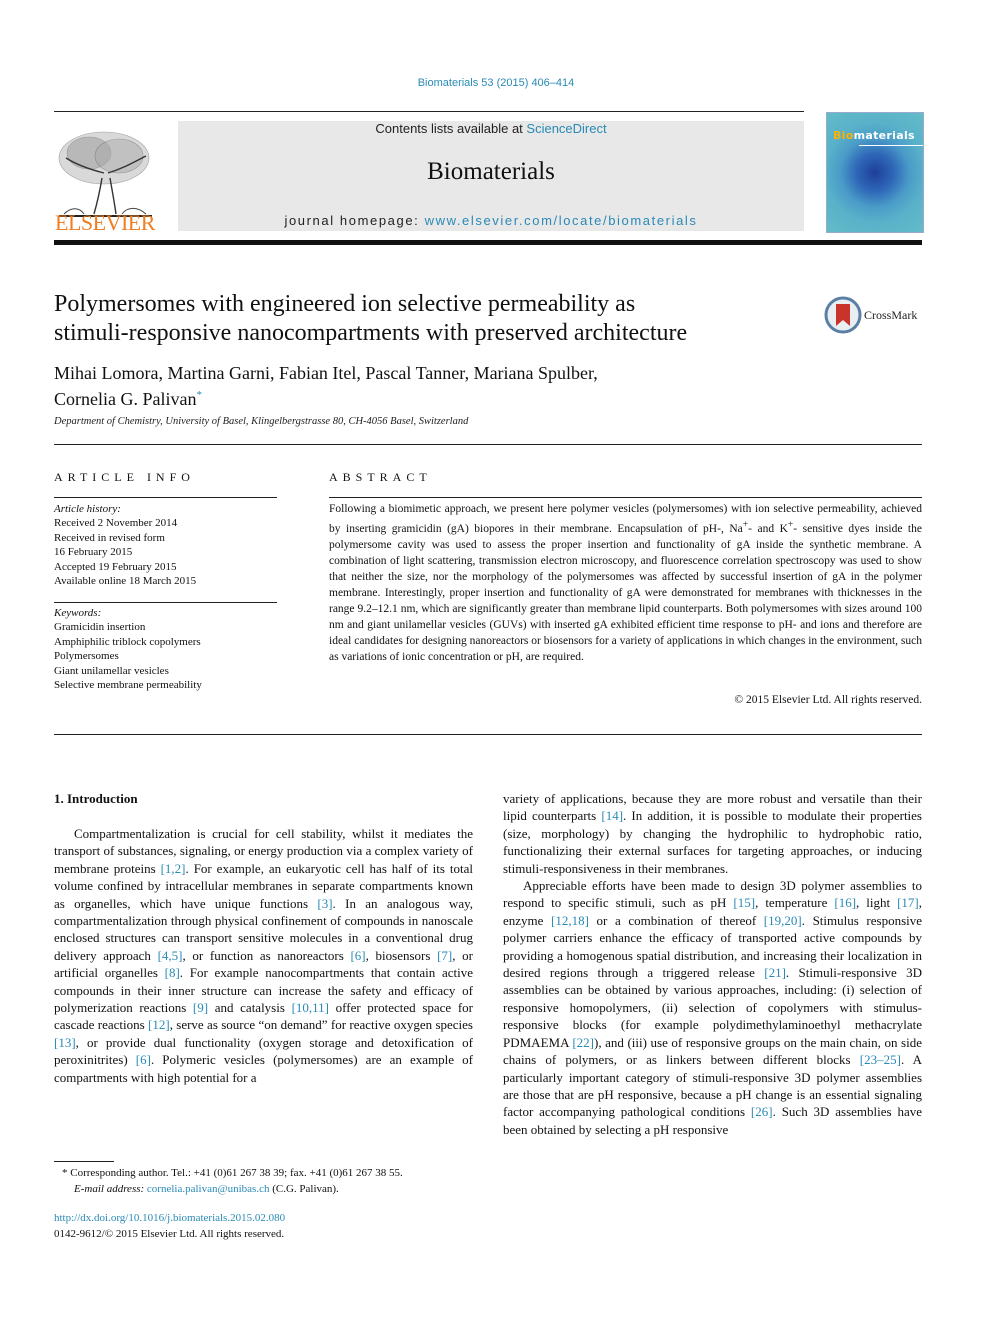  What do you see at coordinates (570, 920) in the screenshot?
I see `citation-link: [12,18]` at bounding box center [570, 920].